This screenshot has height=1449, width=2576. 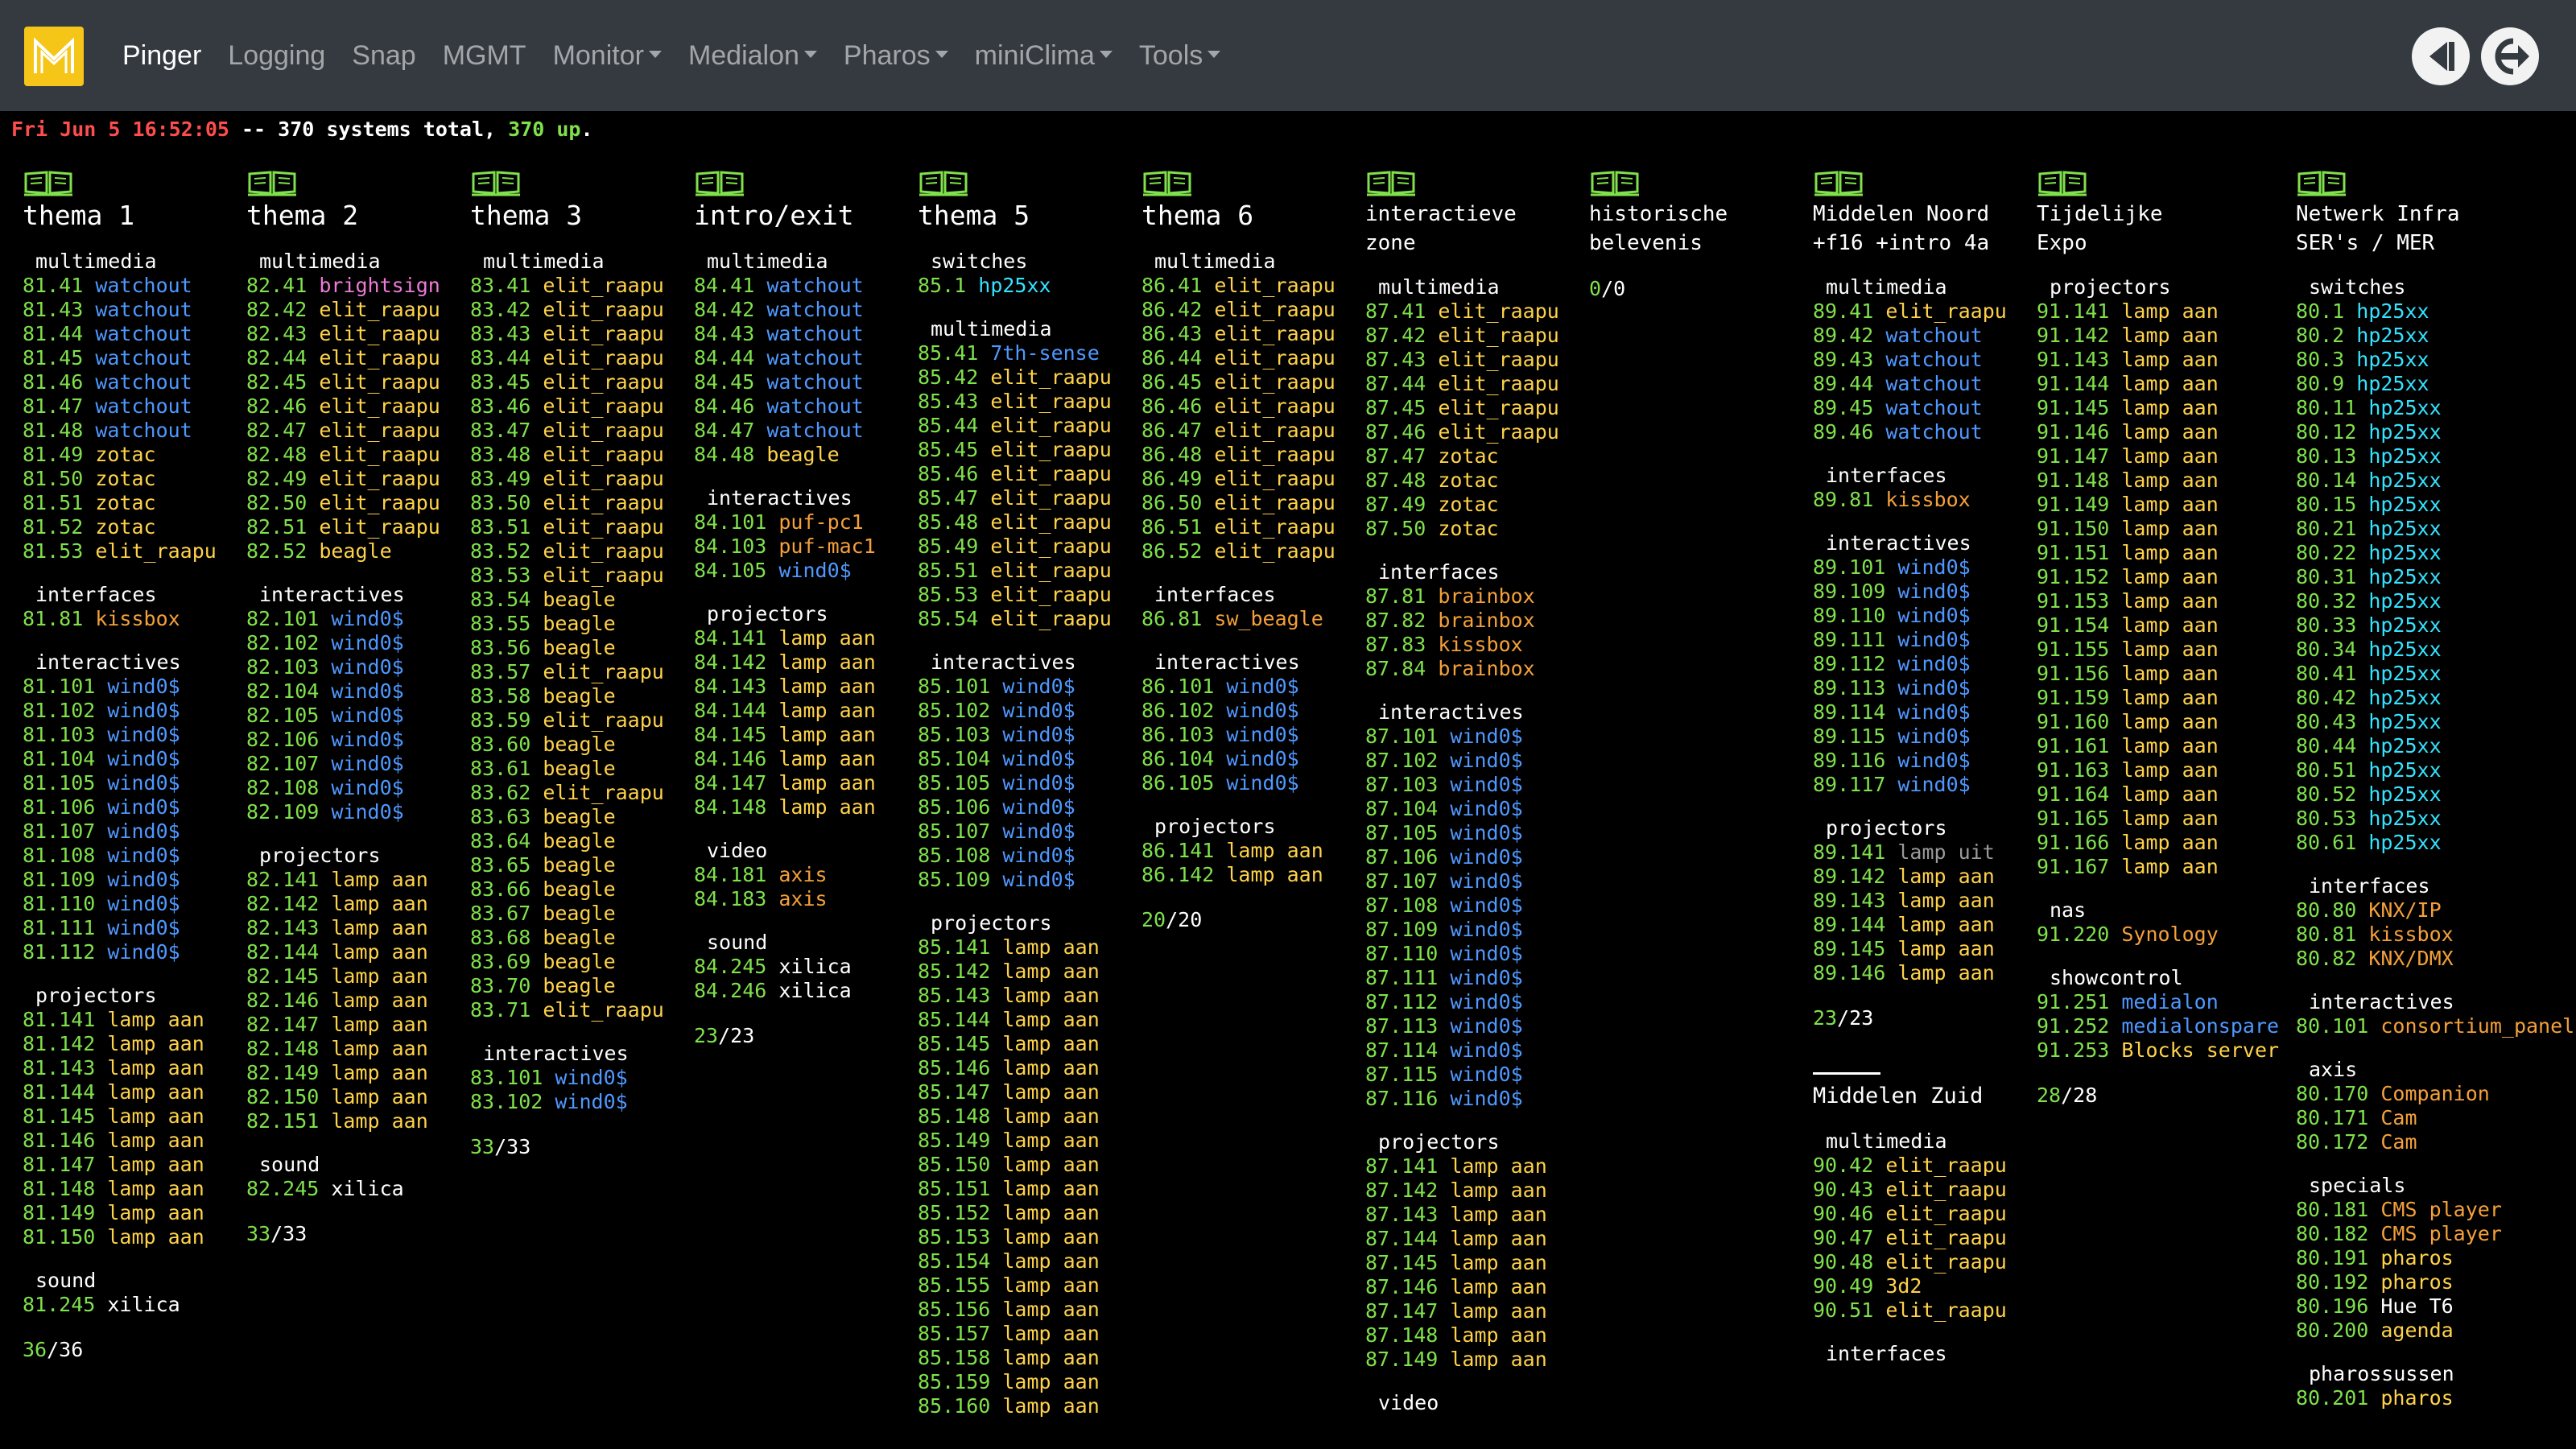 What do you see at coordinates (1247, 619) in the screenshot?
I see `system-row: 86.81 sw_beagle` at bounding box center [1247, 619].